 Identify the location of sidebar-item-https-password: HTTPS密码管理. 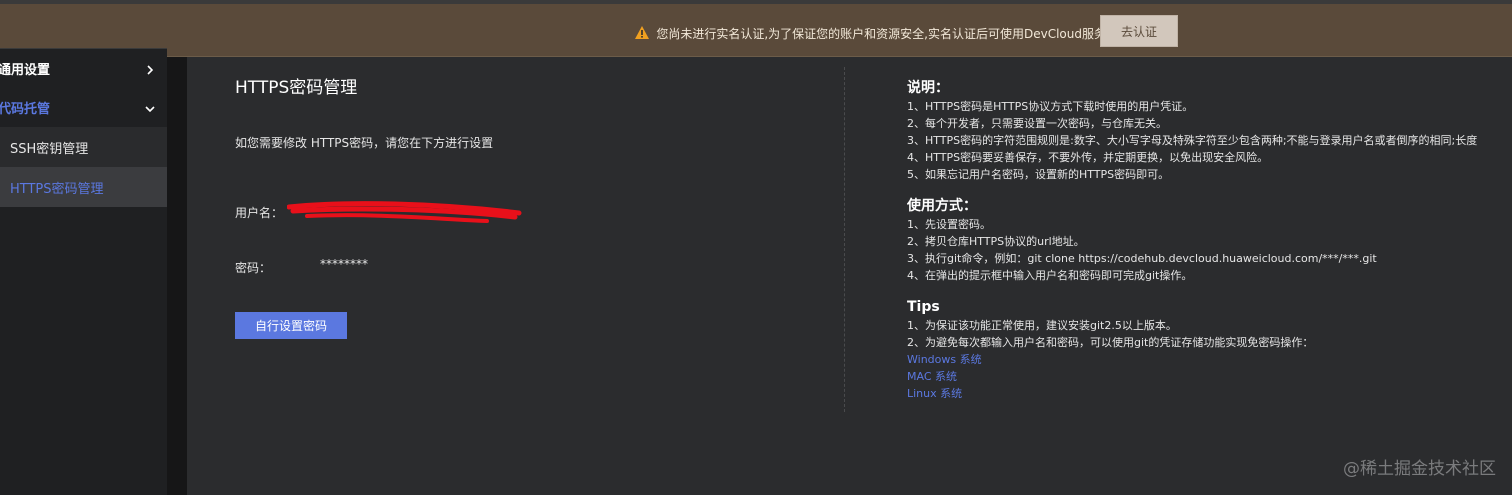
(83, 187).